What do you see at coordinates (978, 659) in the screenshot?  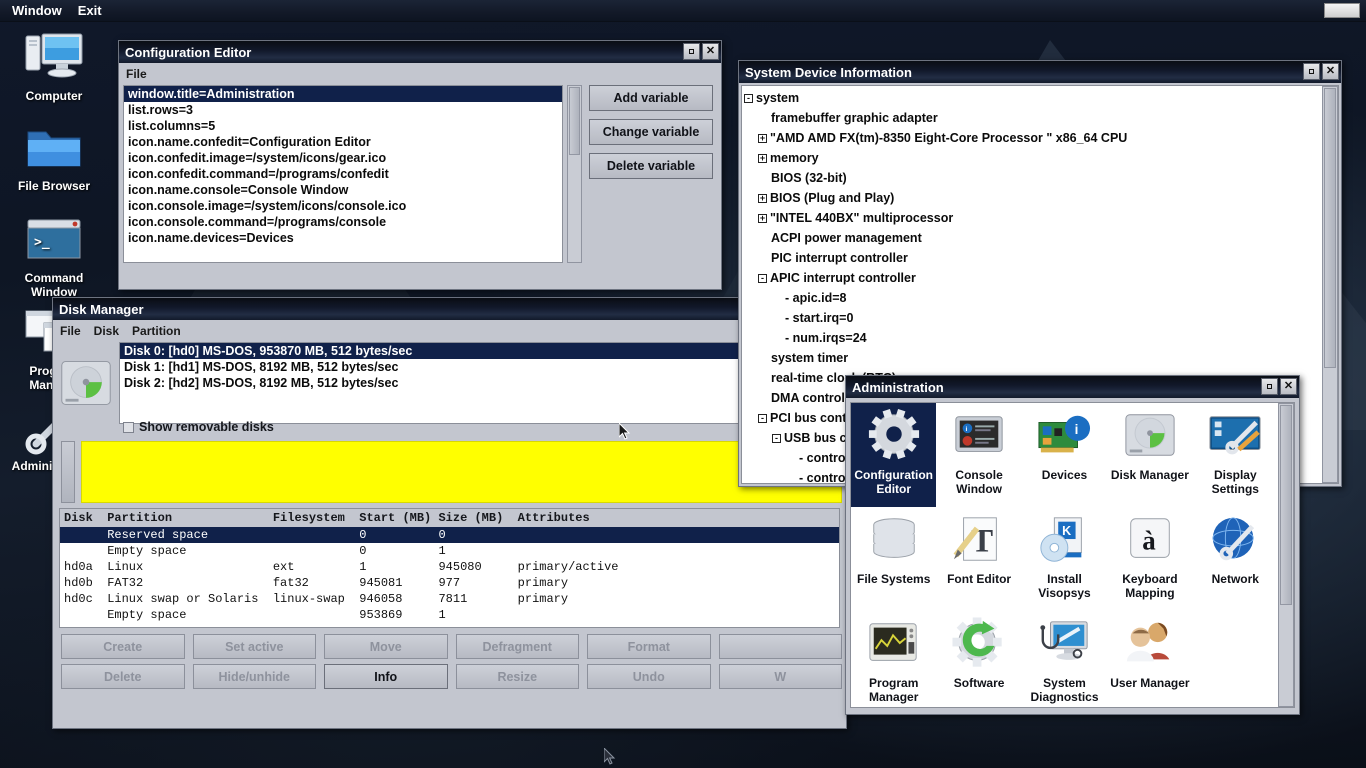 I see `admin-icon-software: Software` at bounding box center [978, 659].